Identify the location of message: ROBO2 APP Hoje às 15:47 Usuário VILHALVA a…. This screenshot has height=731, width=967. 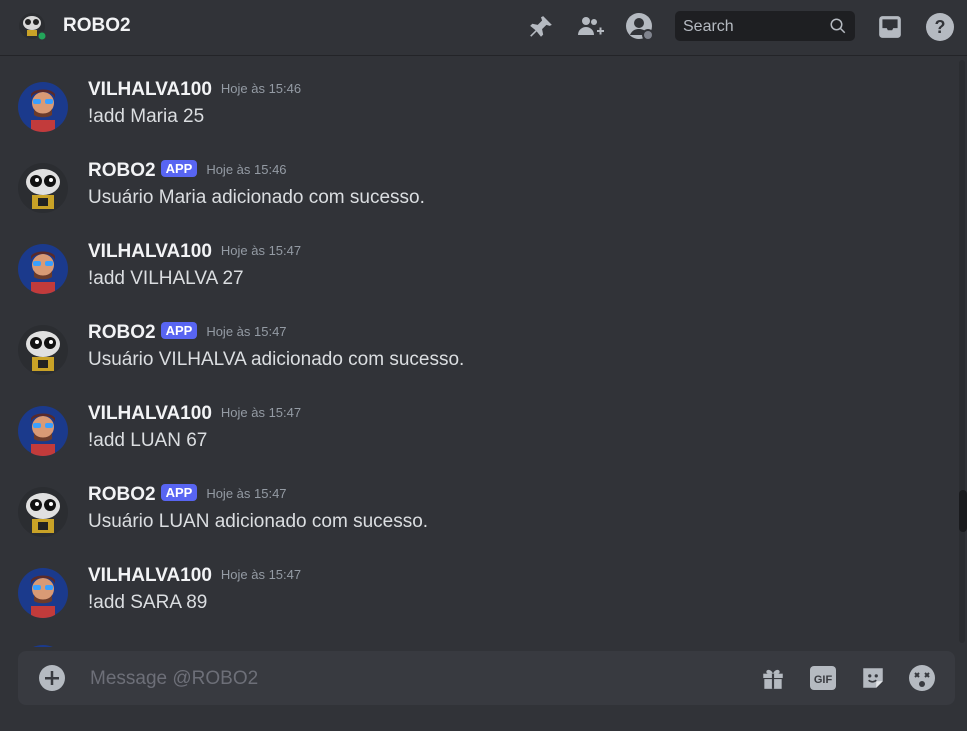
(477, 357).